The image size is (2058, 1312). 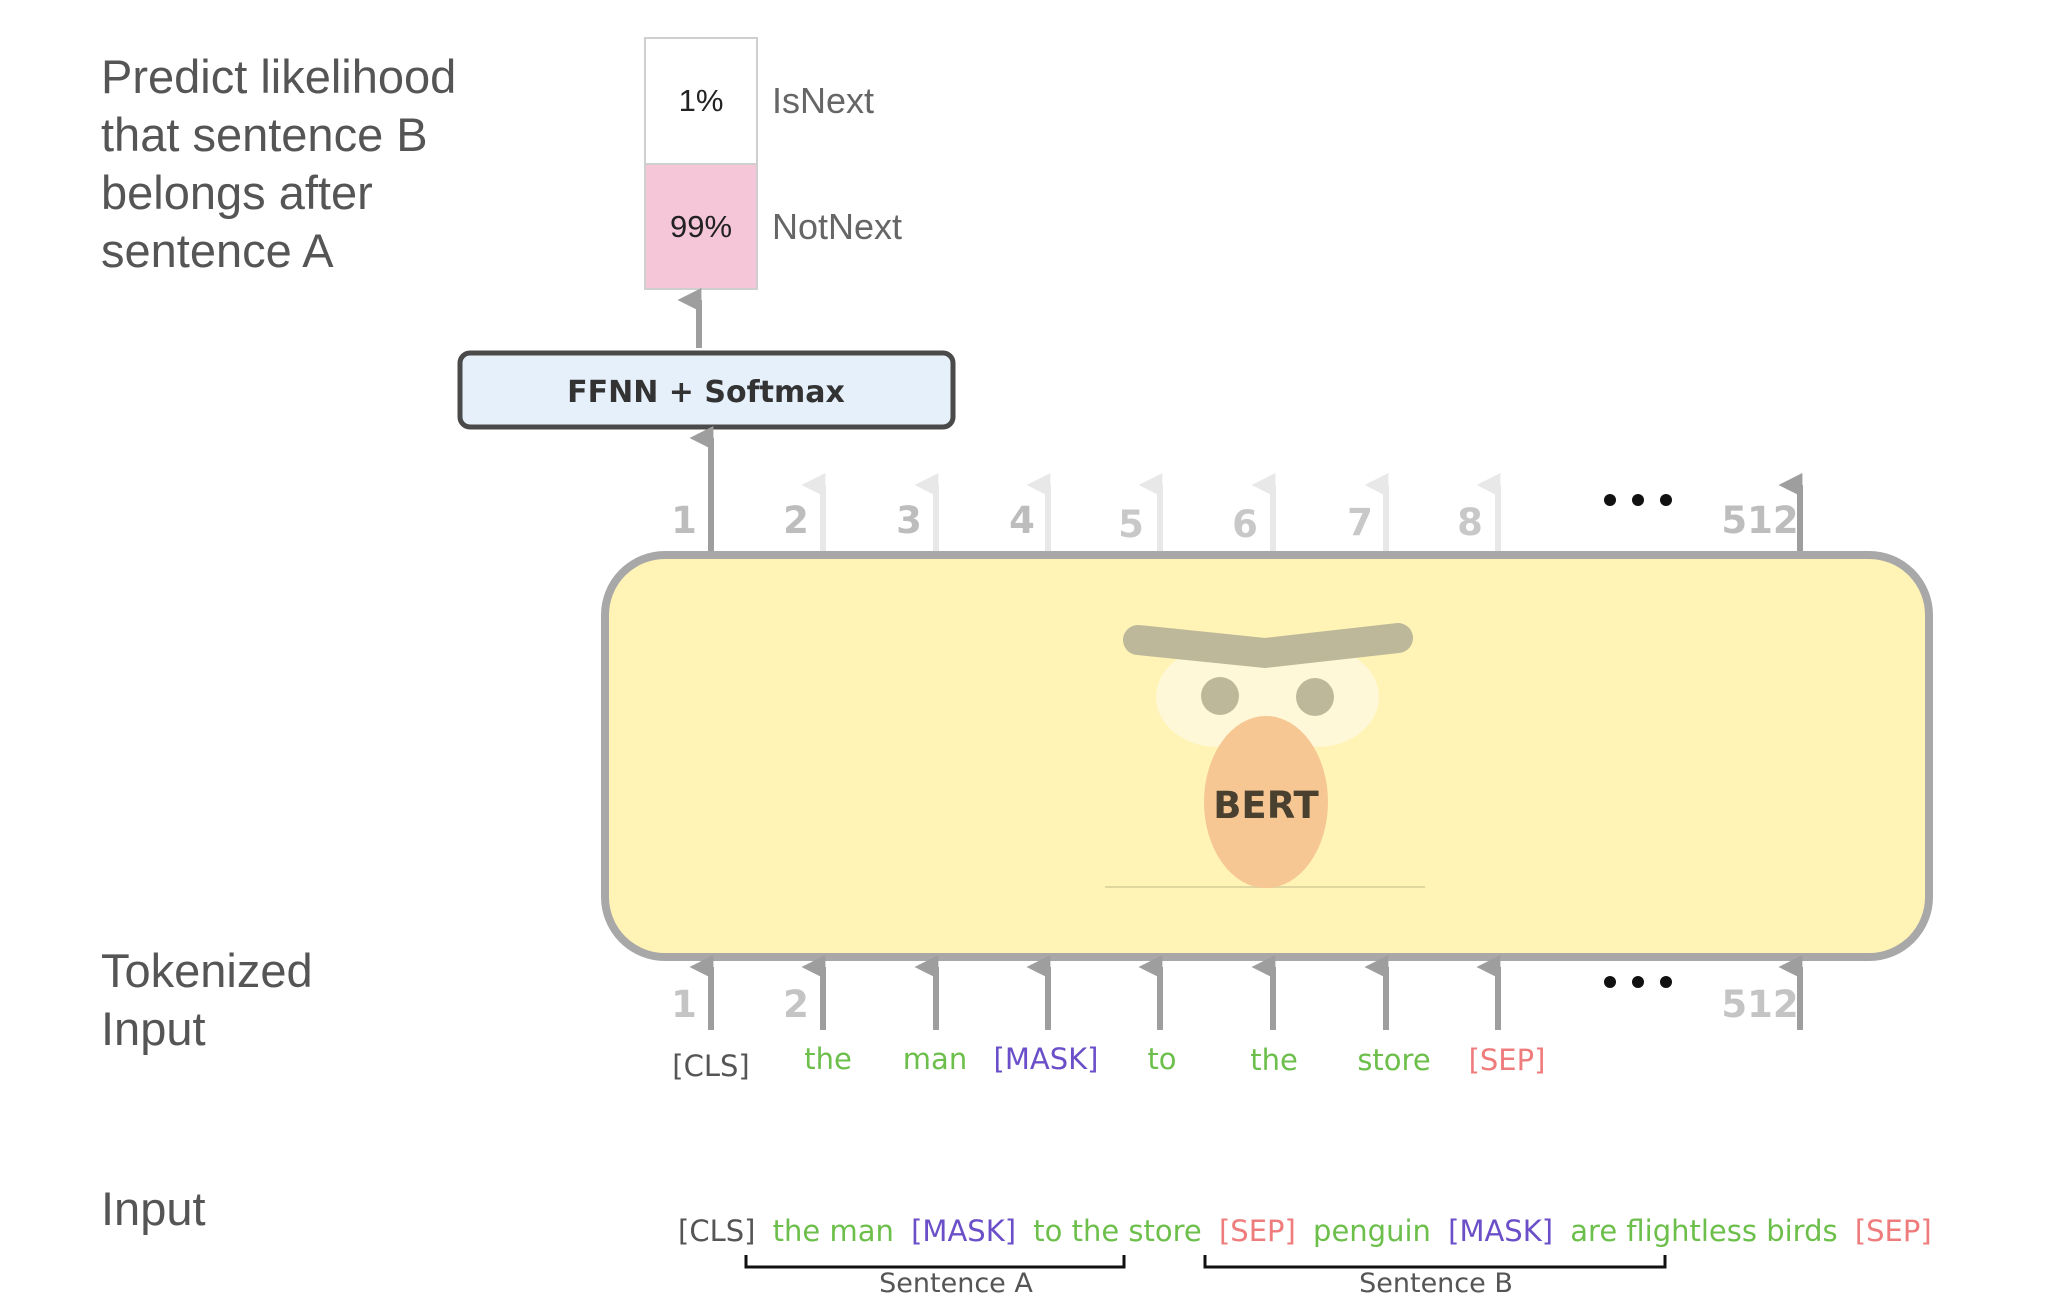 What do you see at coordinates (1117, 1231) in the screenshot?
I see `input-to-the-store: to the store` at bounding box center [1117, 1231].